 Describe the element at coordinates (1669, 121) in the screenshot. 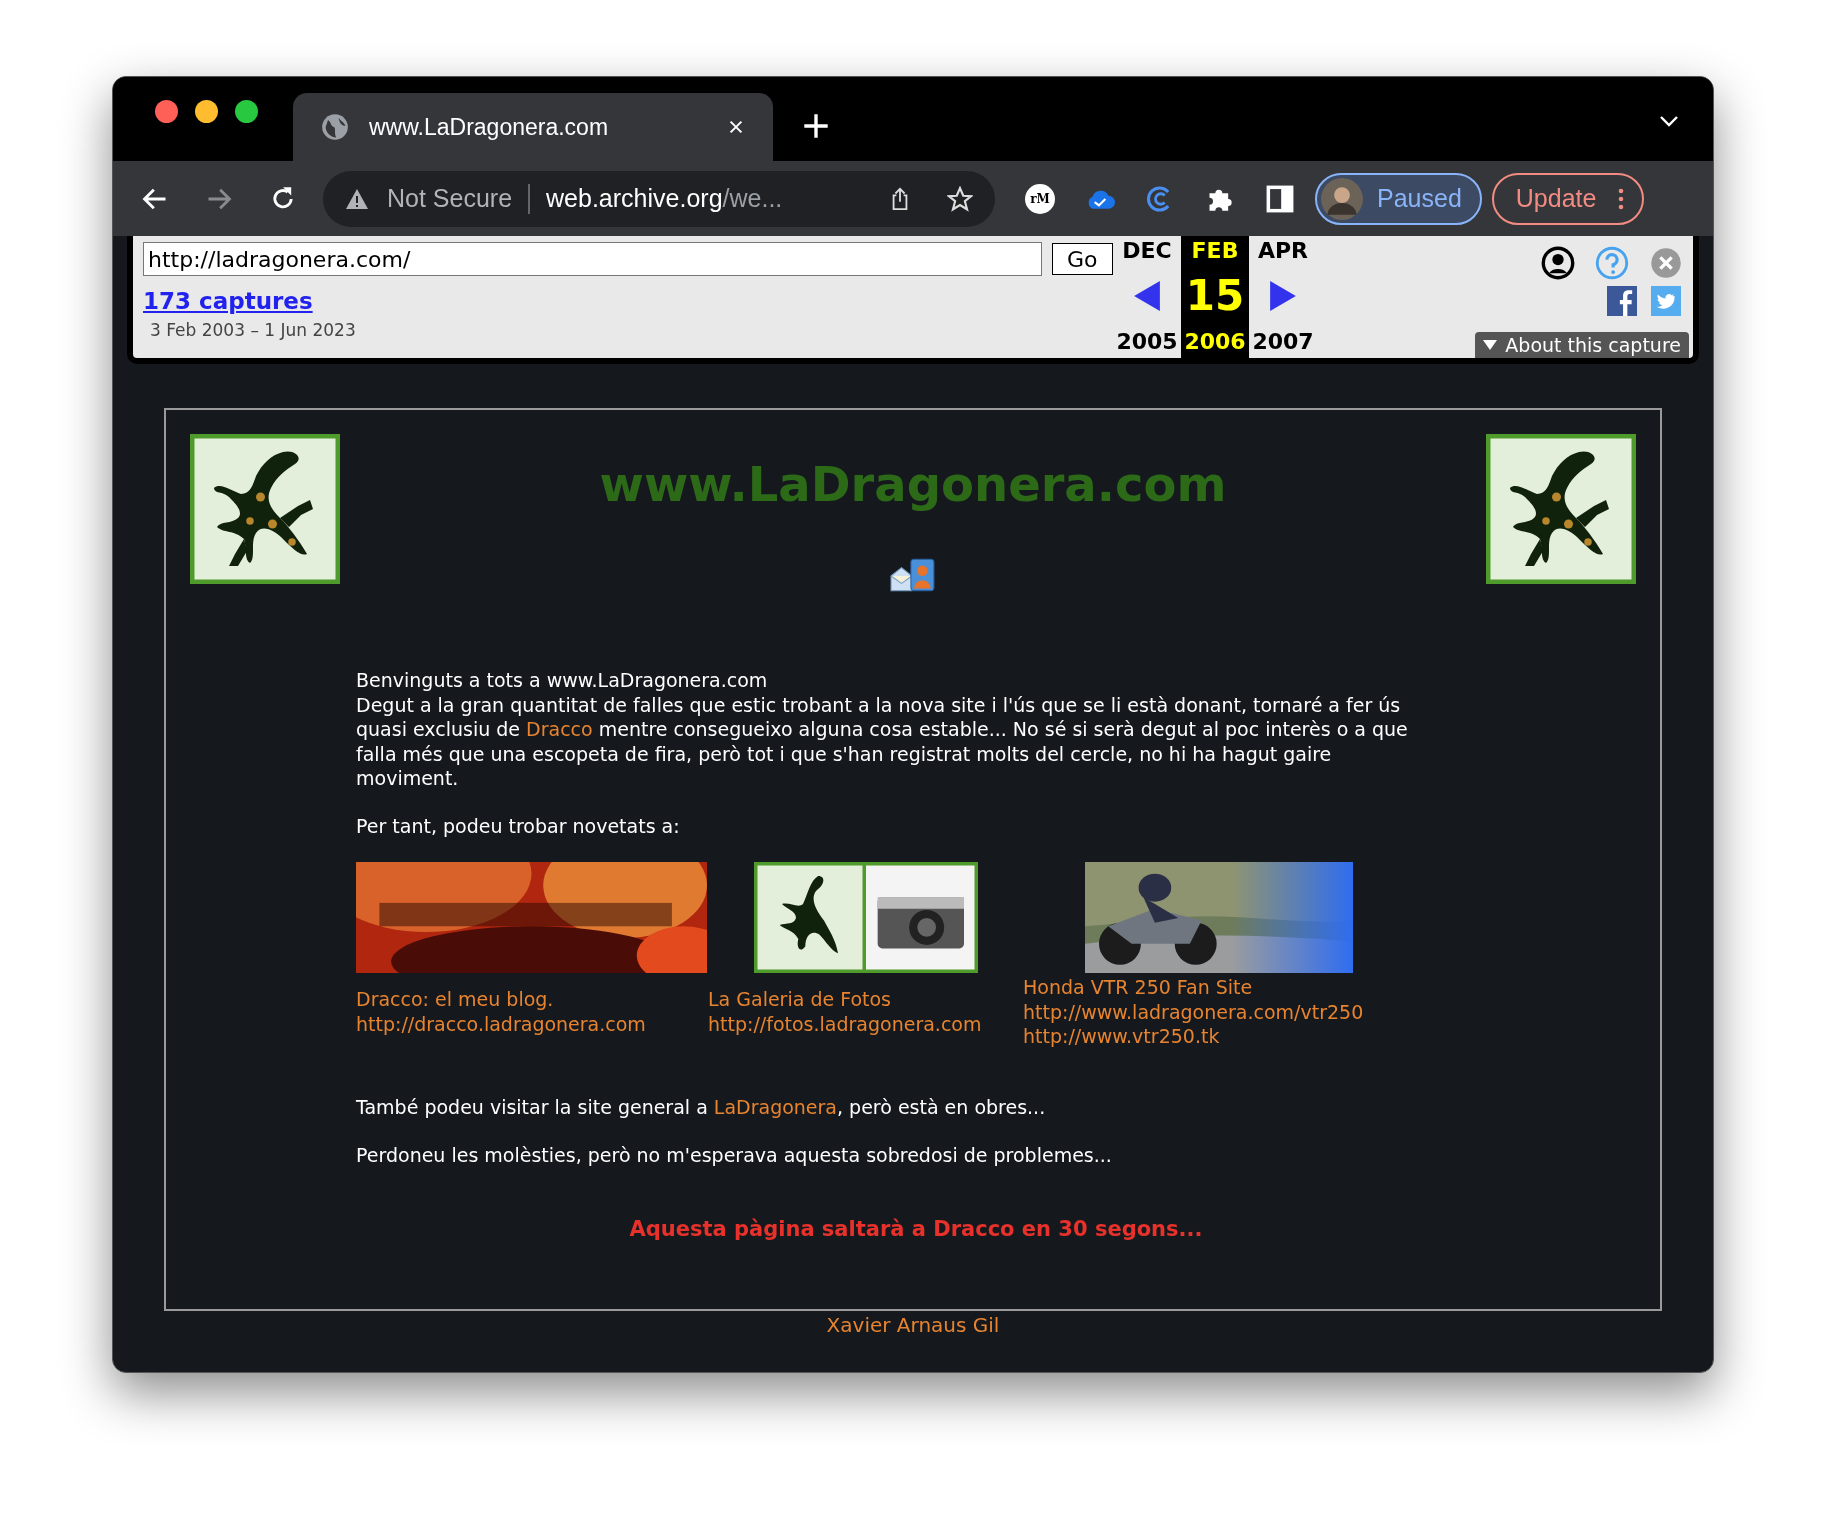

I see `chevron-down-icon` at that location.